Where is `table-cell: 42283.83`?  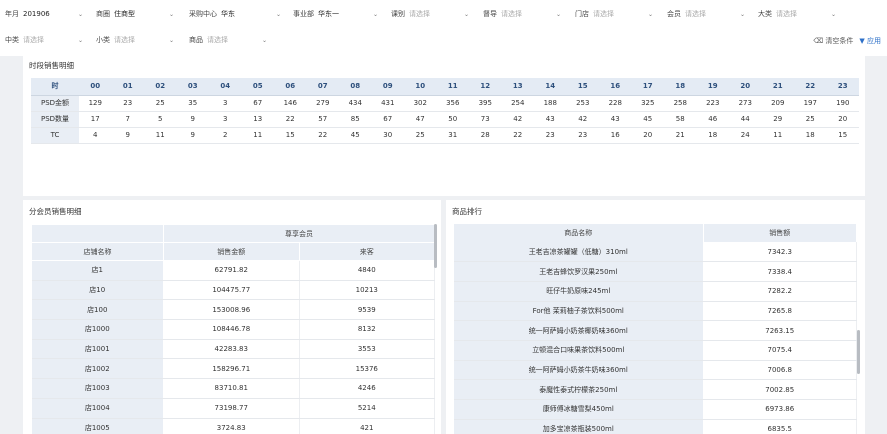 table-cell: 42283.83 is located at coordinates (231, 349).